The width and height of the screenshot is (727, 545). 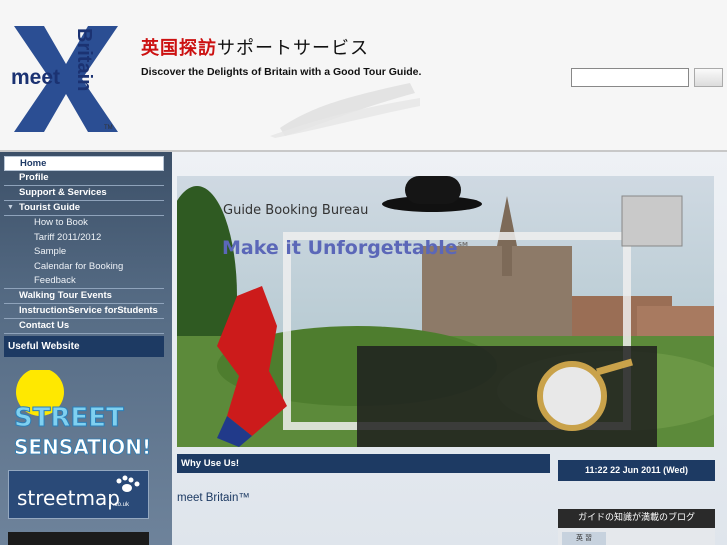 I want to click on street-text: STREET, so click(x=69, y=418).